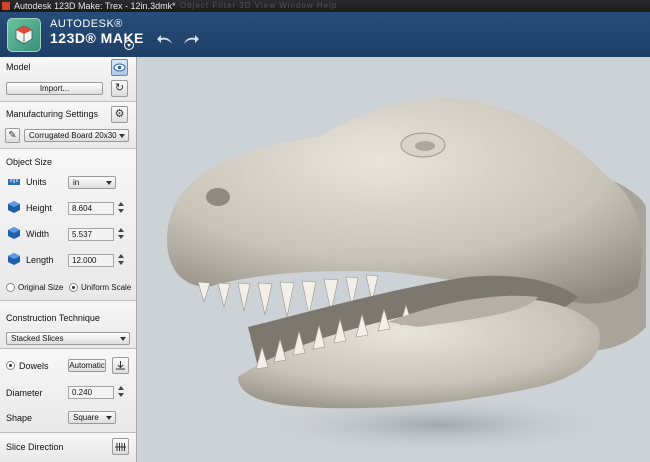  Describe the element at coordinates (14, 207) in the screenshot. I see `height-cube-icon` at that location.